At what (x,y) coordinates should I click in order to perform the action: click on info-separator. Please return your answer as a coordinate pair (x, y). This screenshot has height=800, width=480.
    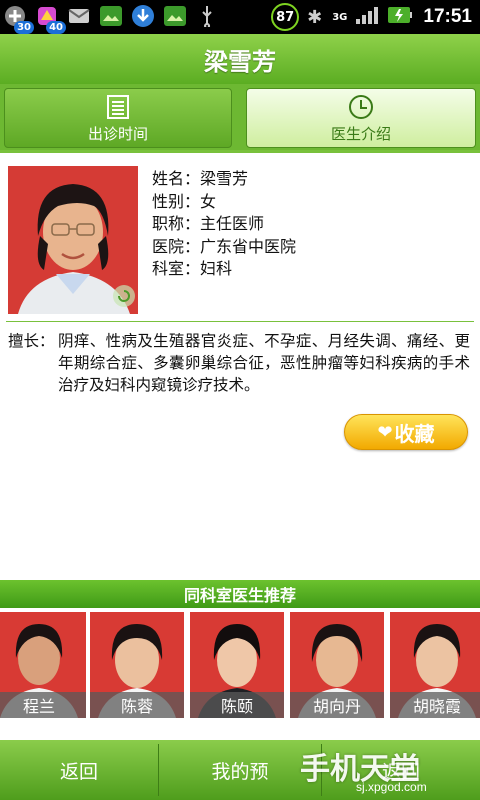
    Looking at the image, I should click on (240, 321).